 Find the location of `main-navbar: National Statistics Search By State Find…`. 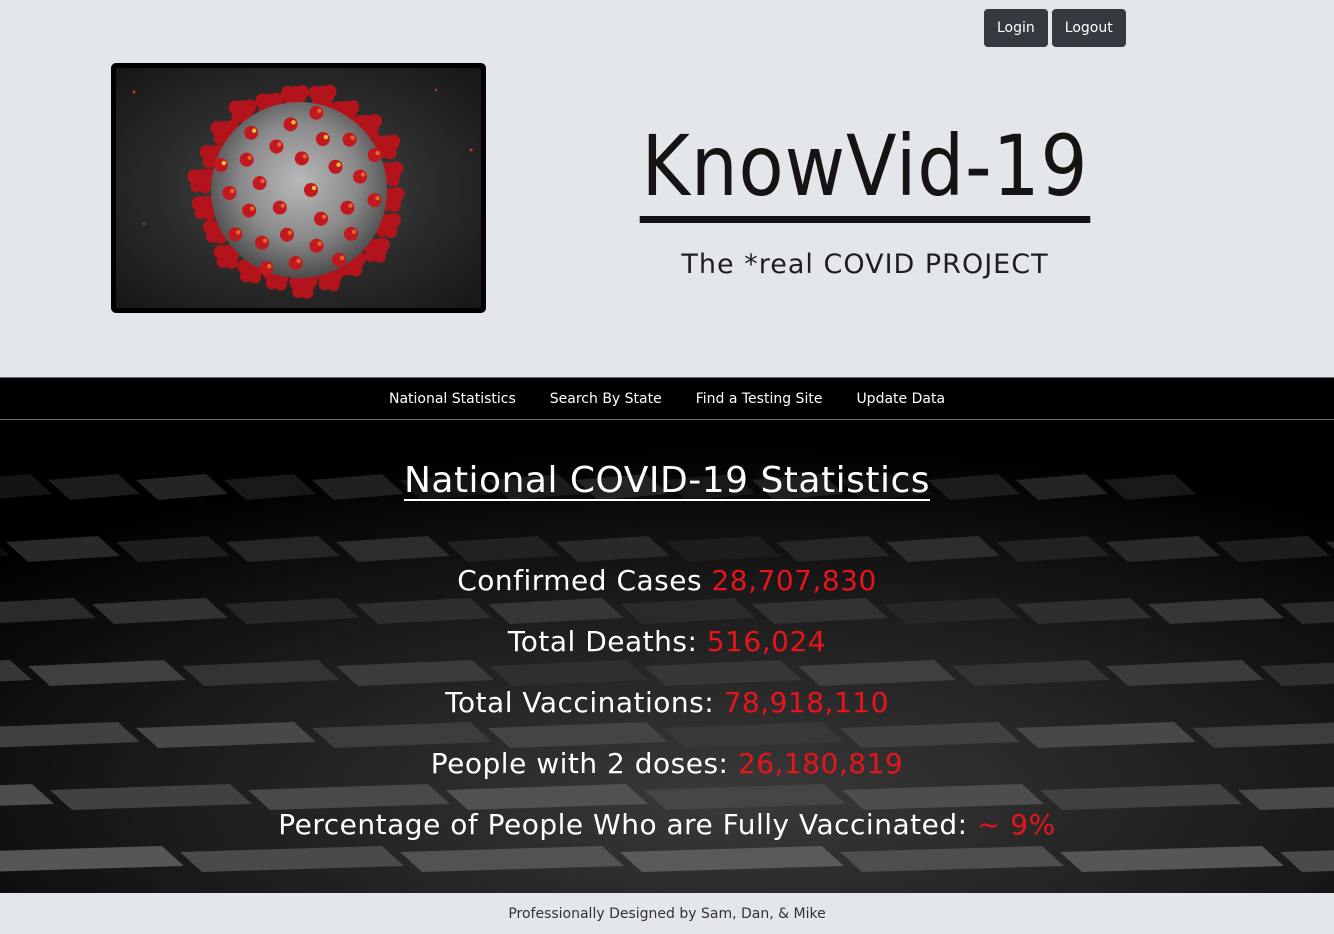

main-navbar: National Statistics Search By State Find… is located at coordinates (667, 398).